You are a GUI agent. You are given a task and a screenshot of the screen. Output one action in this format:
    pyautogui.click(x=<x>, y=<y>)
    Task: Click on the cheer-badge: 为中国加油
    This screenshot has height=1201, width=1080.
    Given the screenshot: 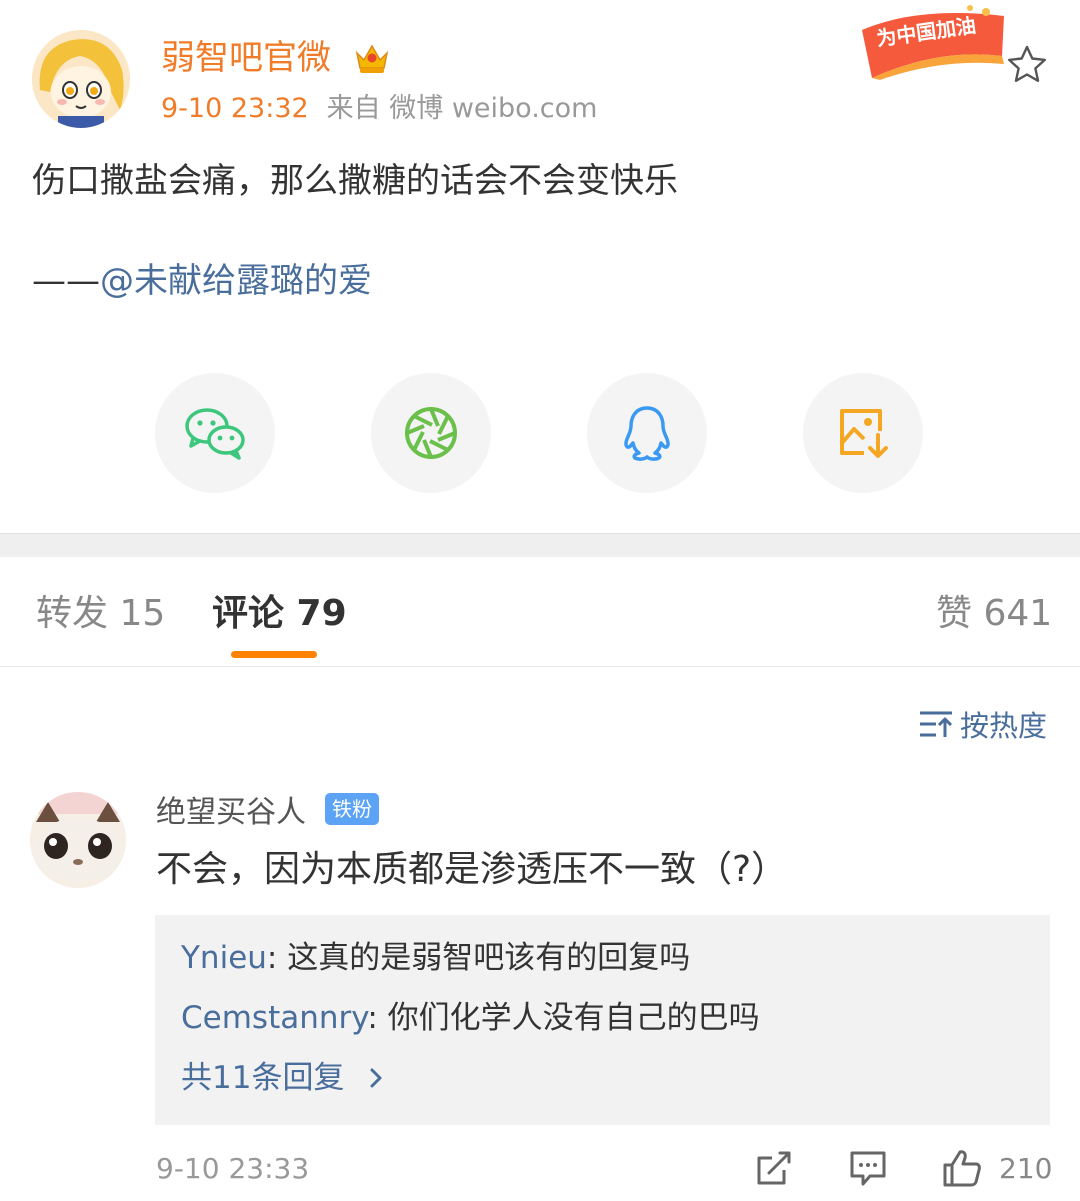 What is the action you would take?
    pyautogui.click(x=933, y=42)
    